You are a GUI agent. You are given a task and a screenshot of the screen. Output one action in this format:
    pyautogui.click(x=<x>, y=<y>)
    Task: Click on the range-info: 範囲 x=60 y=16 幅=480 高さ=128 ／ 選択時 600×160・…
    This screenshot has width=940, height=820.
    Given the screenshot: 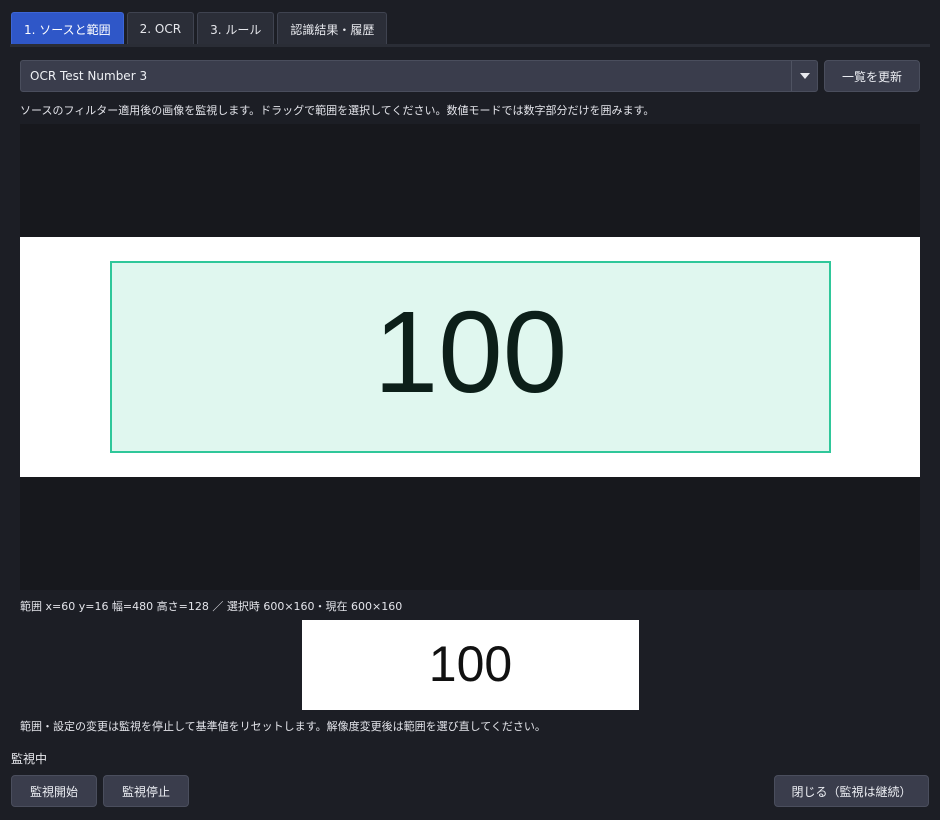 What is the action you would take?
    pyautogui.click(x=211, y=606)
    